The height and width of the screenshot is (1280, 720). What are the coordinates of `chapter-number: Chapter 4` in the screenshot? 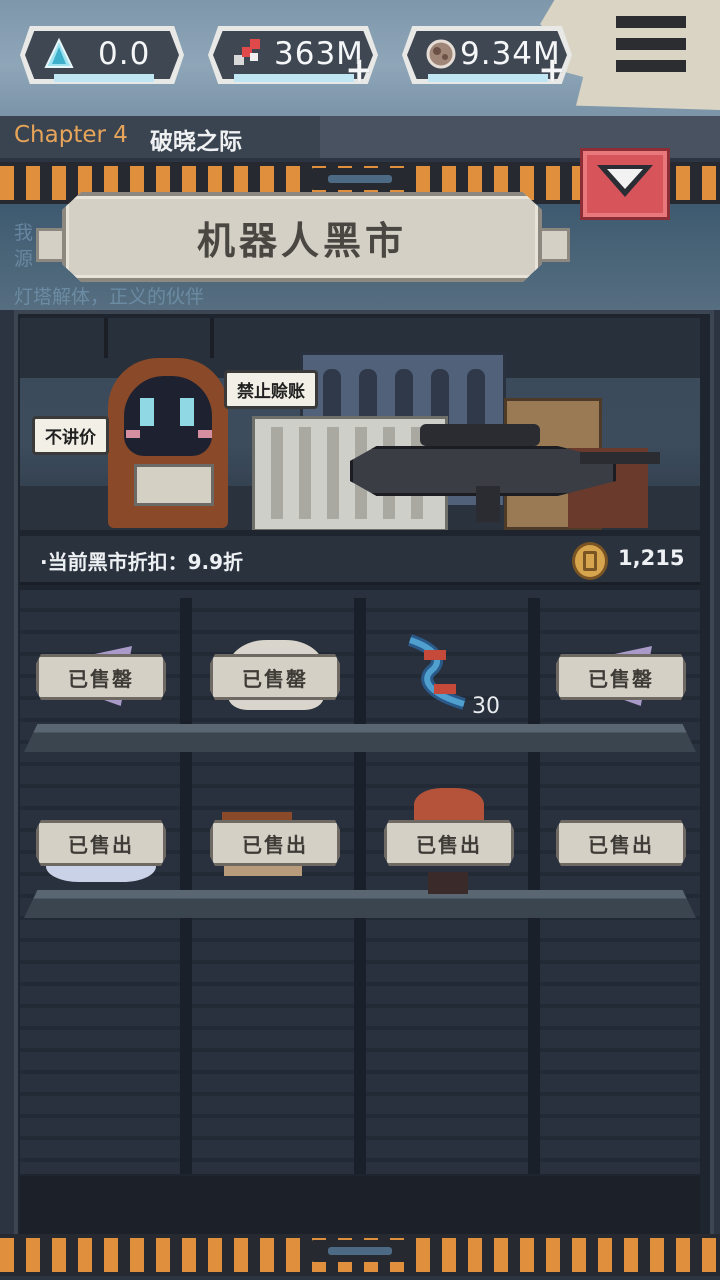 It's located at (71, 135).